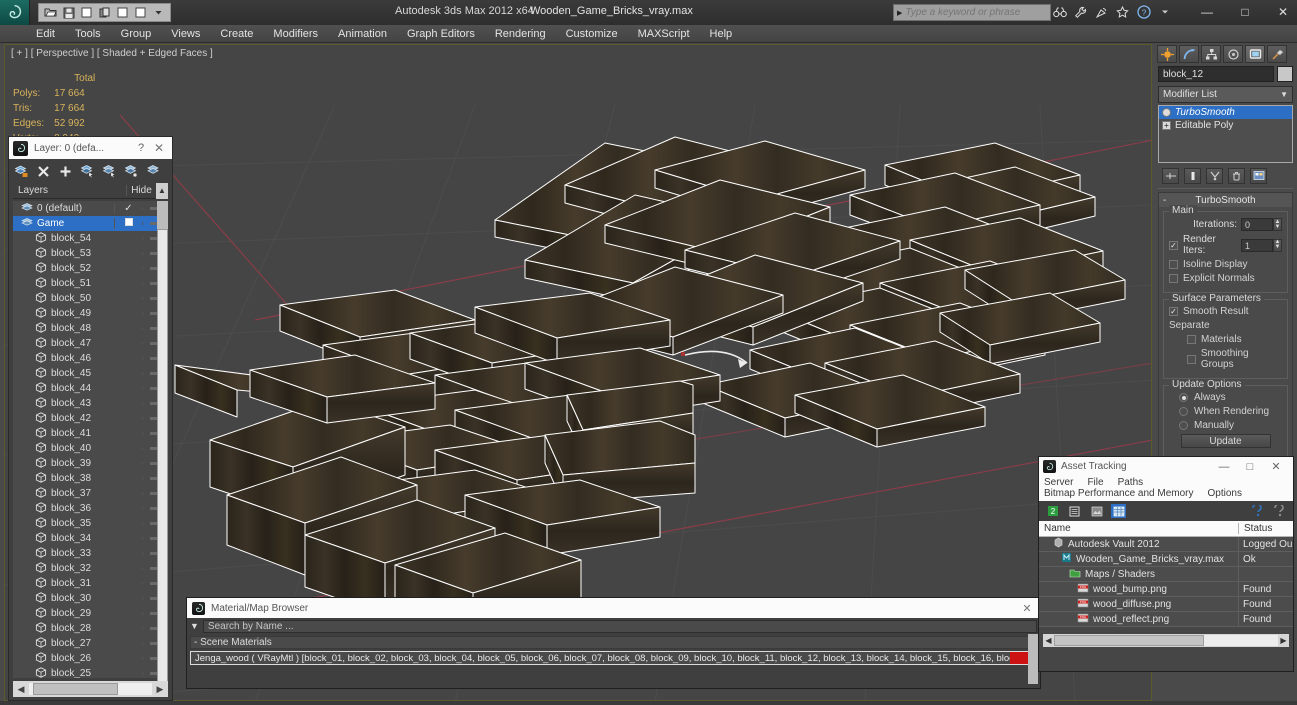 This screenshot has width=1297, height=705. Describe the element at coordinates (90, 253) in the screenshot. I see `layer-row-block-53: block_53` at that location.